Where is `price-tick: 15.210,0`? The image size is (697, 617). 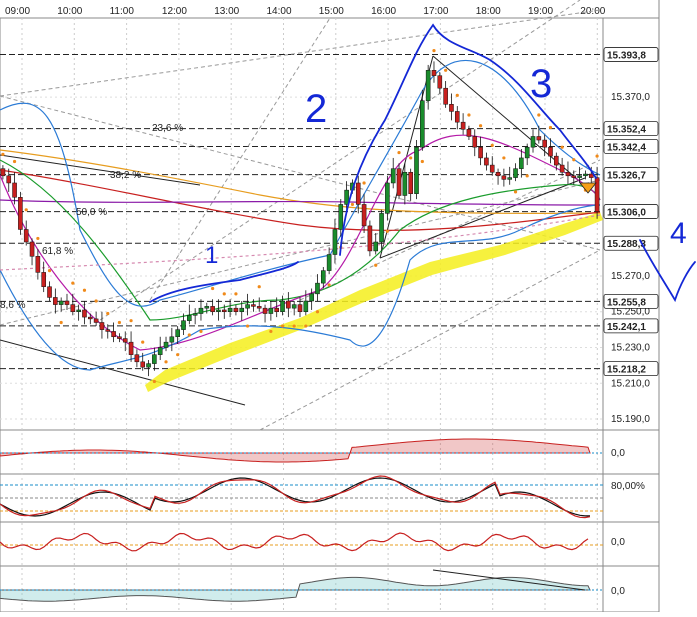
price-tick: 15.210,0 is located at coordinates (630, 383).